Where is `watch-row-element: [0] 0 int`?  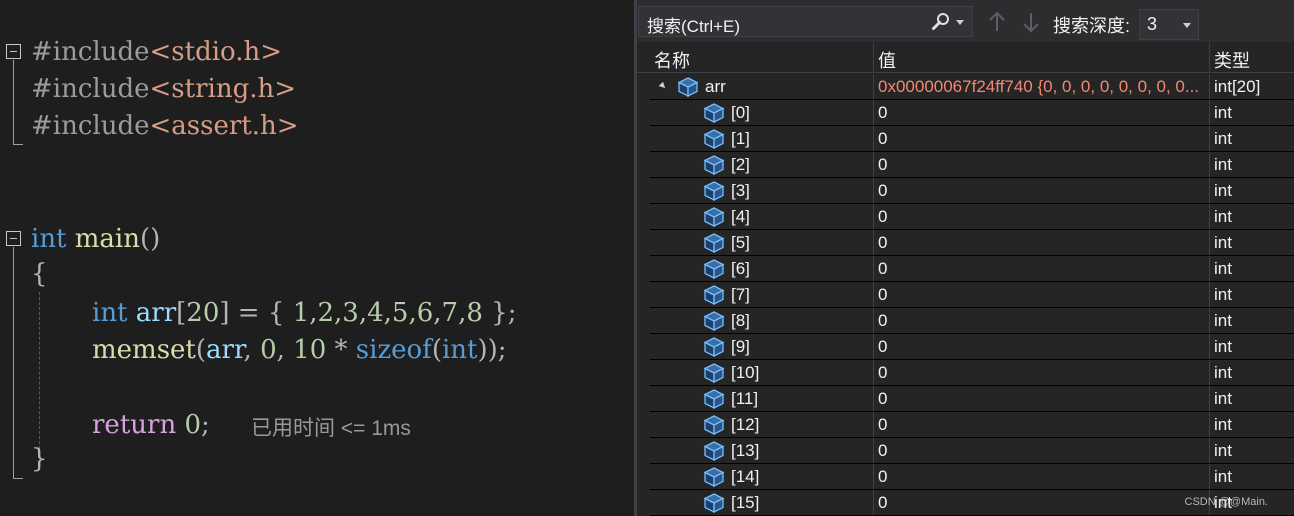 watch-row-element: [0] 0 int is located at coordinates (965, 113).